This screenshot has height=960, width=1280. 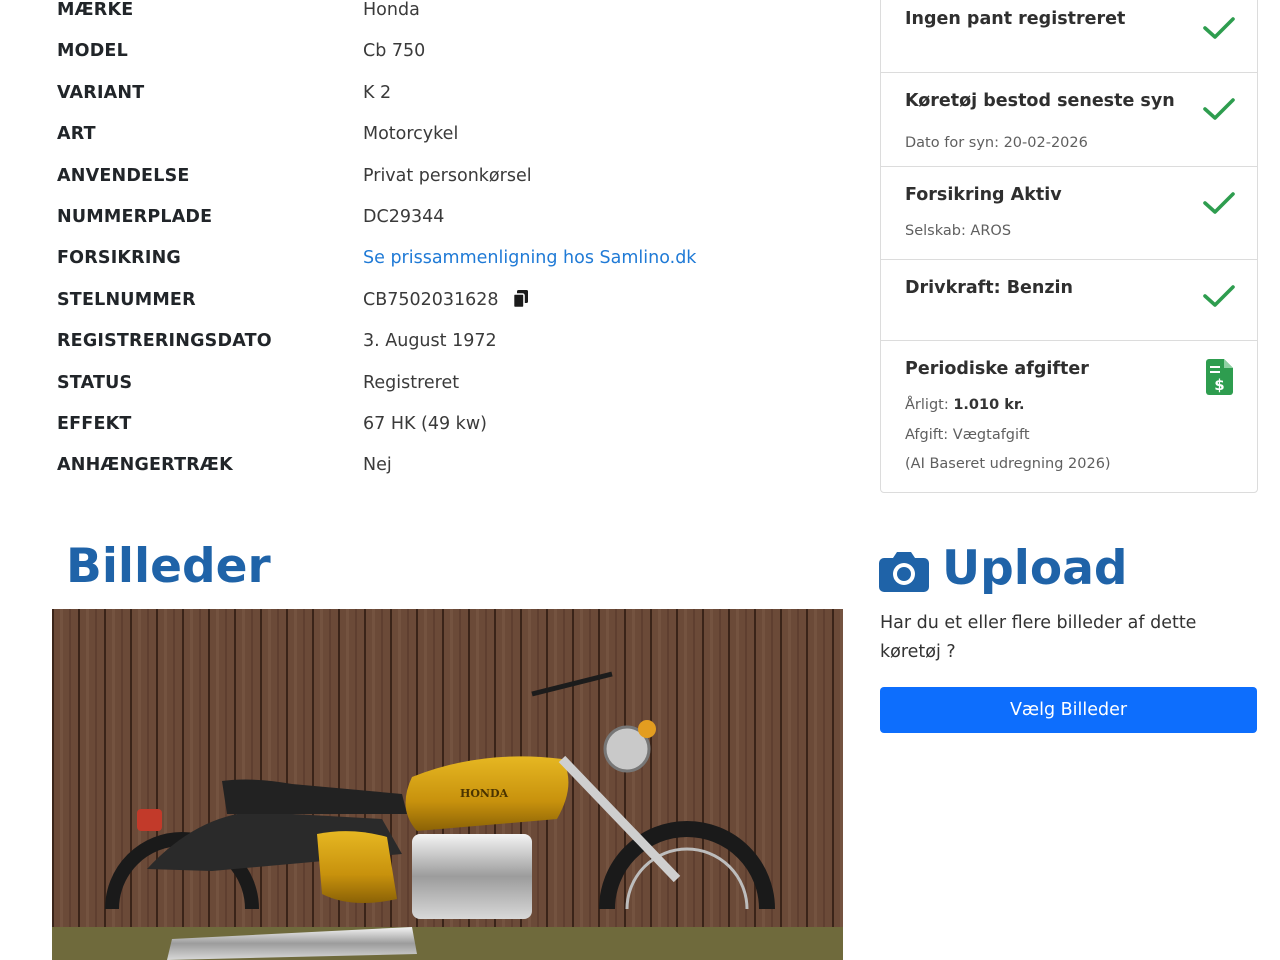 I want to click on status-item-drivkraft: Drivkraft: Benzin, so click(x=1069, y=299).